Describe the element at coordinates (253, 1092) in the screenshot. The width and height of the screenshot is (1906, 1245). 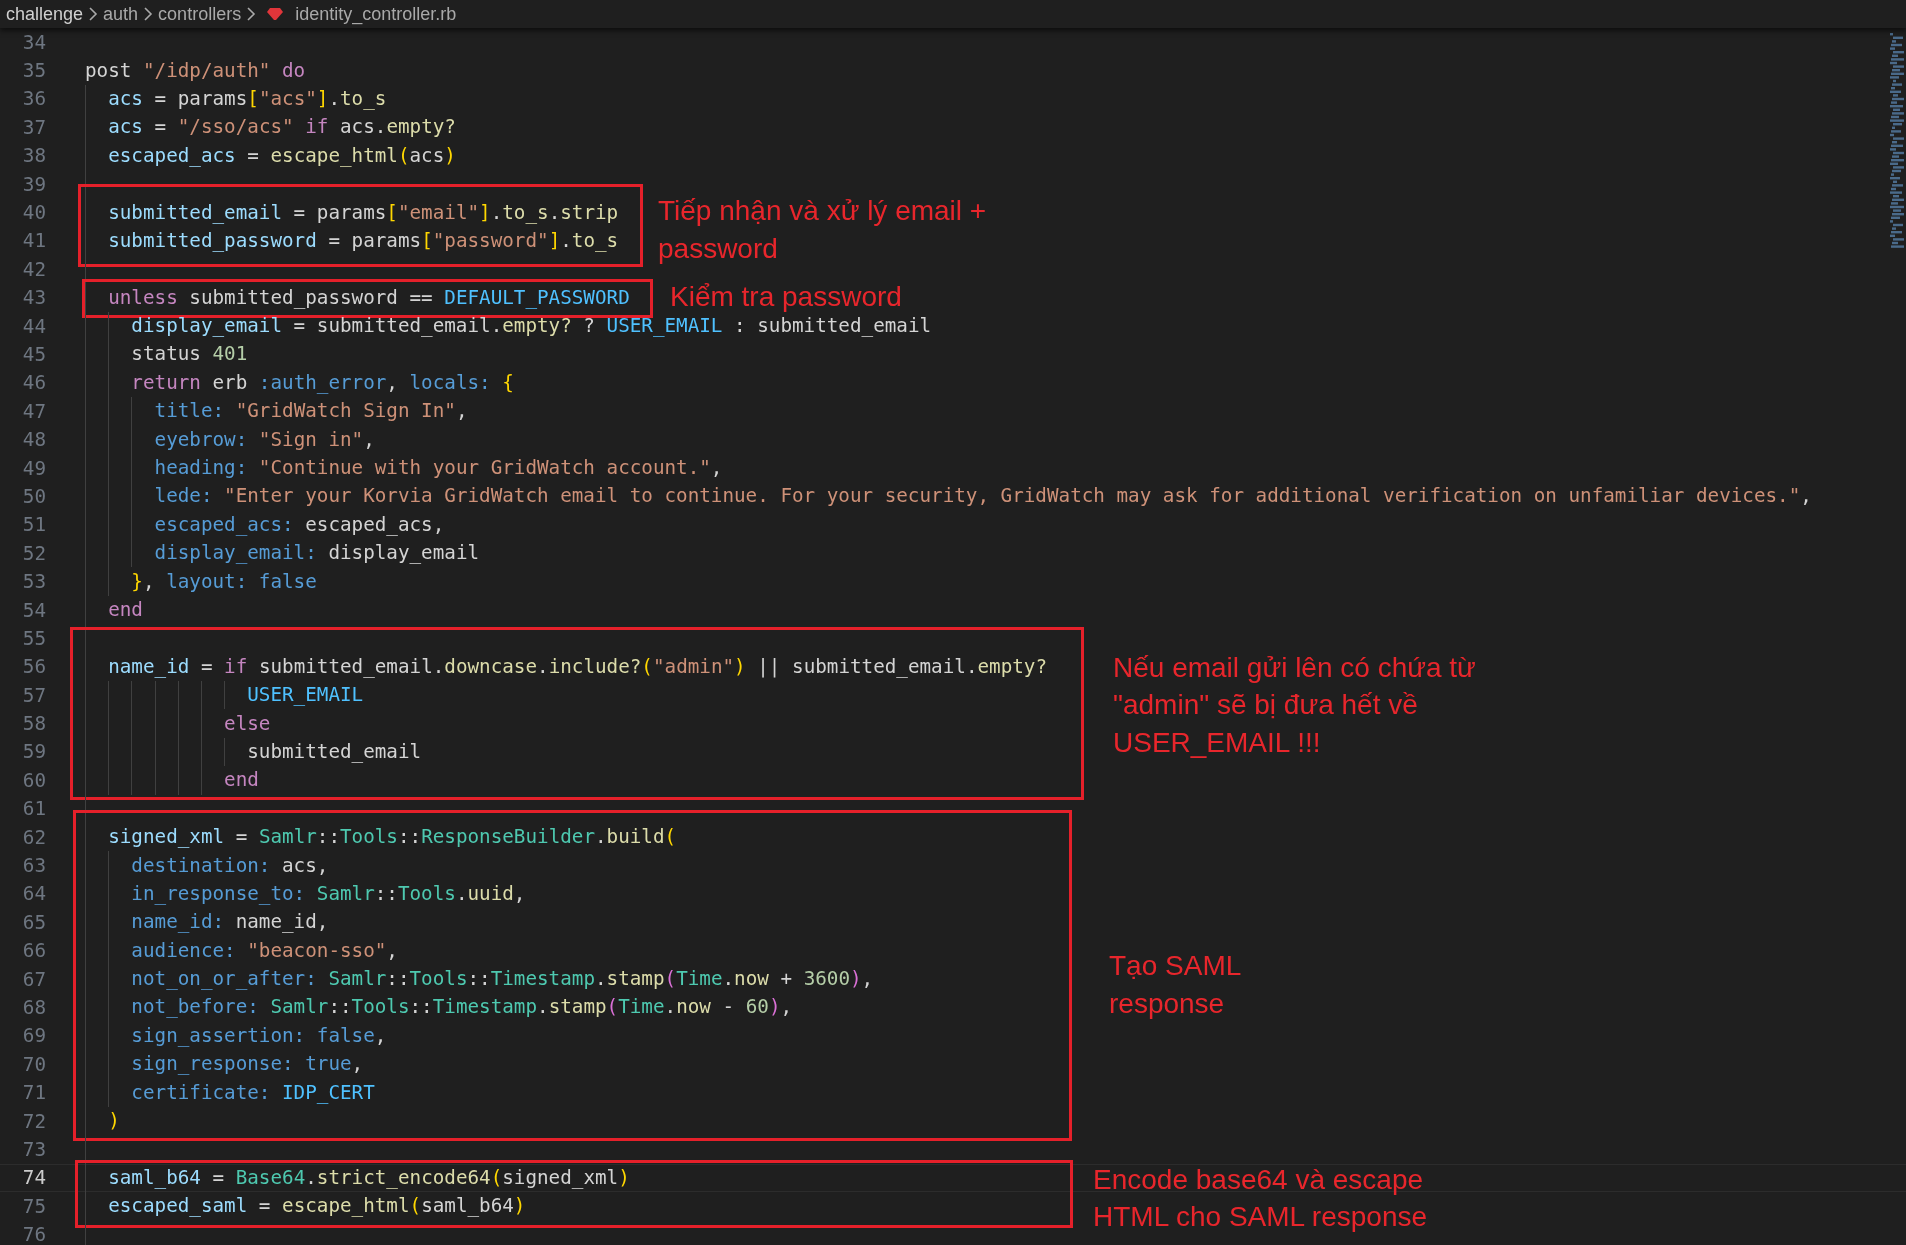
I see `code-line: certificate: IDP_CERT` at that location.